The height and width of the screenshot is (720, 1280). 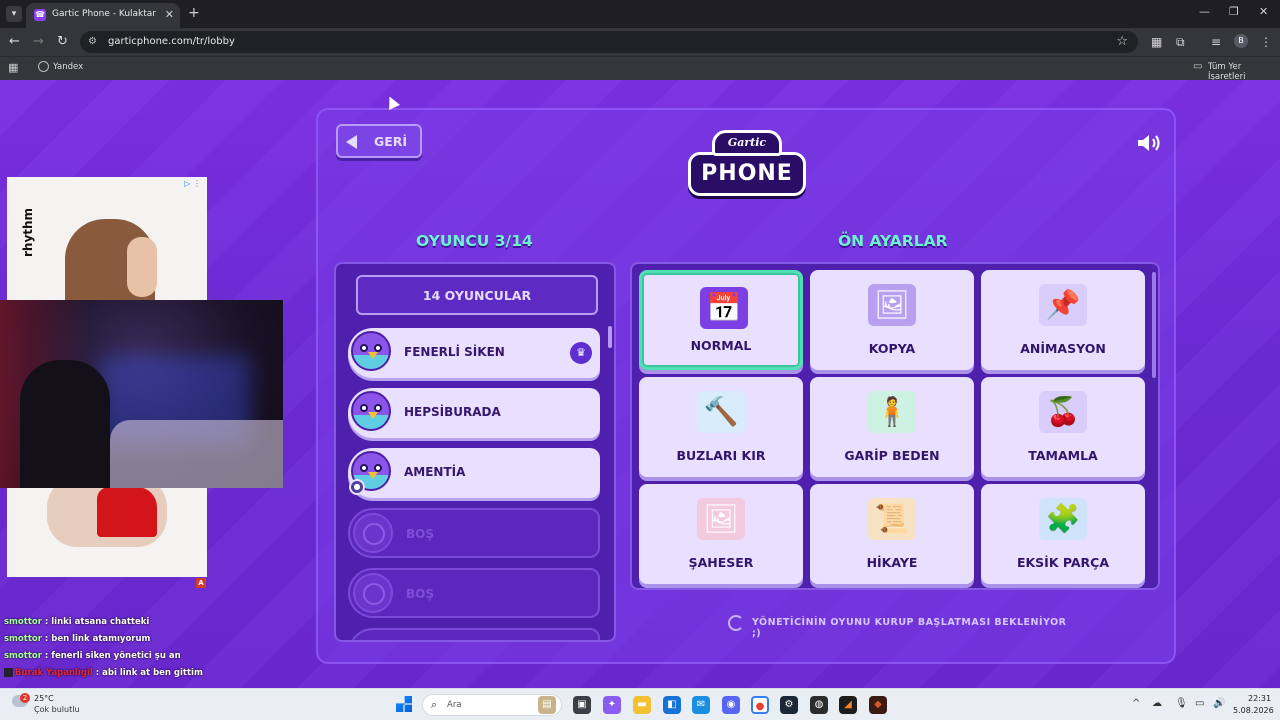 I want to click on preset-hikaye: 📜 HİKAYE, so click(x=892, y=534).